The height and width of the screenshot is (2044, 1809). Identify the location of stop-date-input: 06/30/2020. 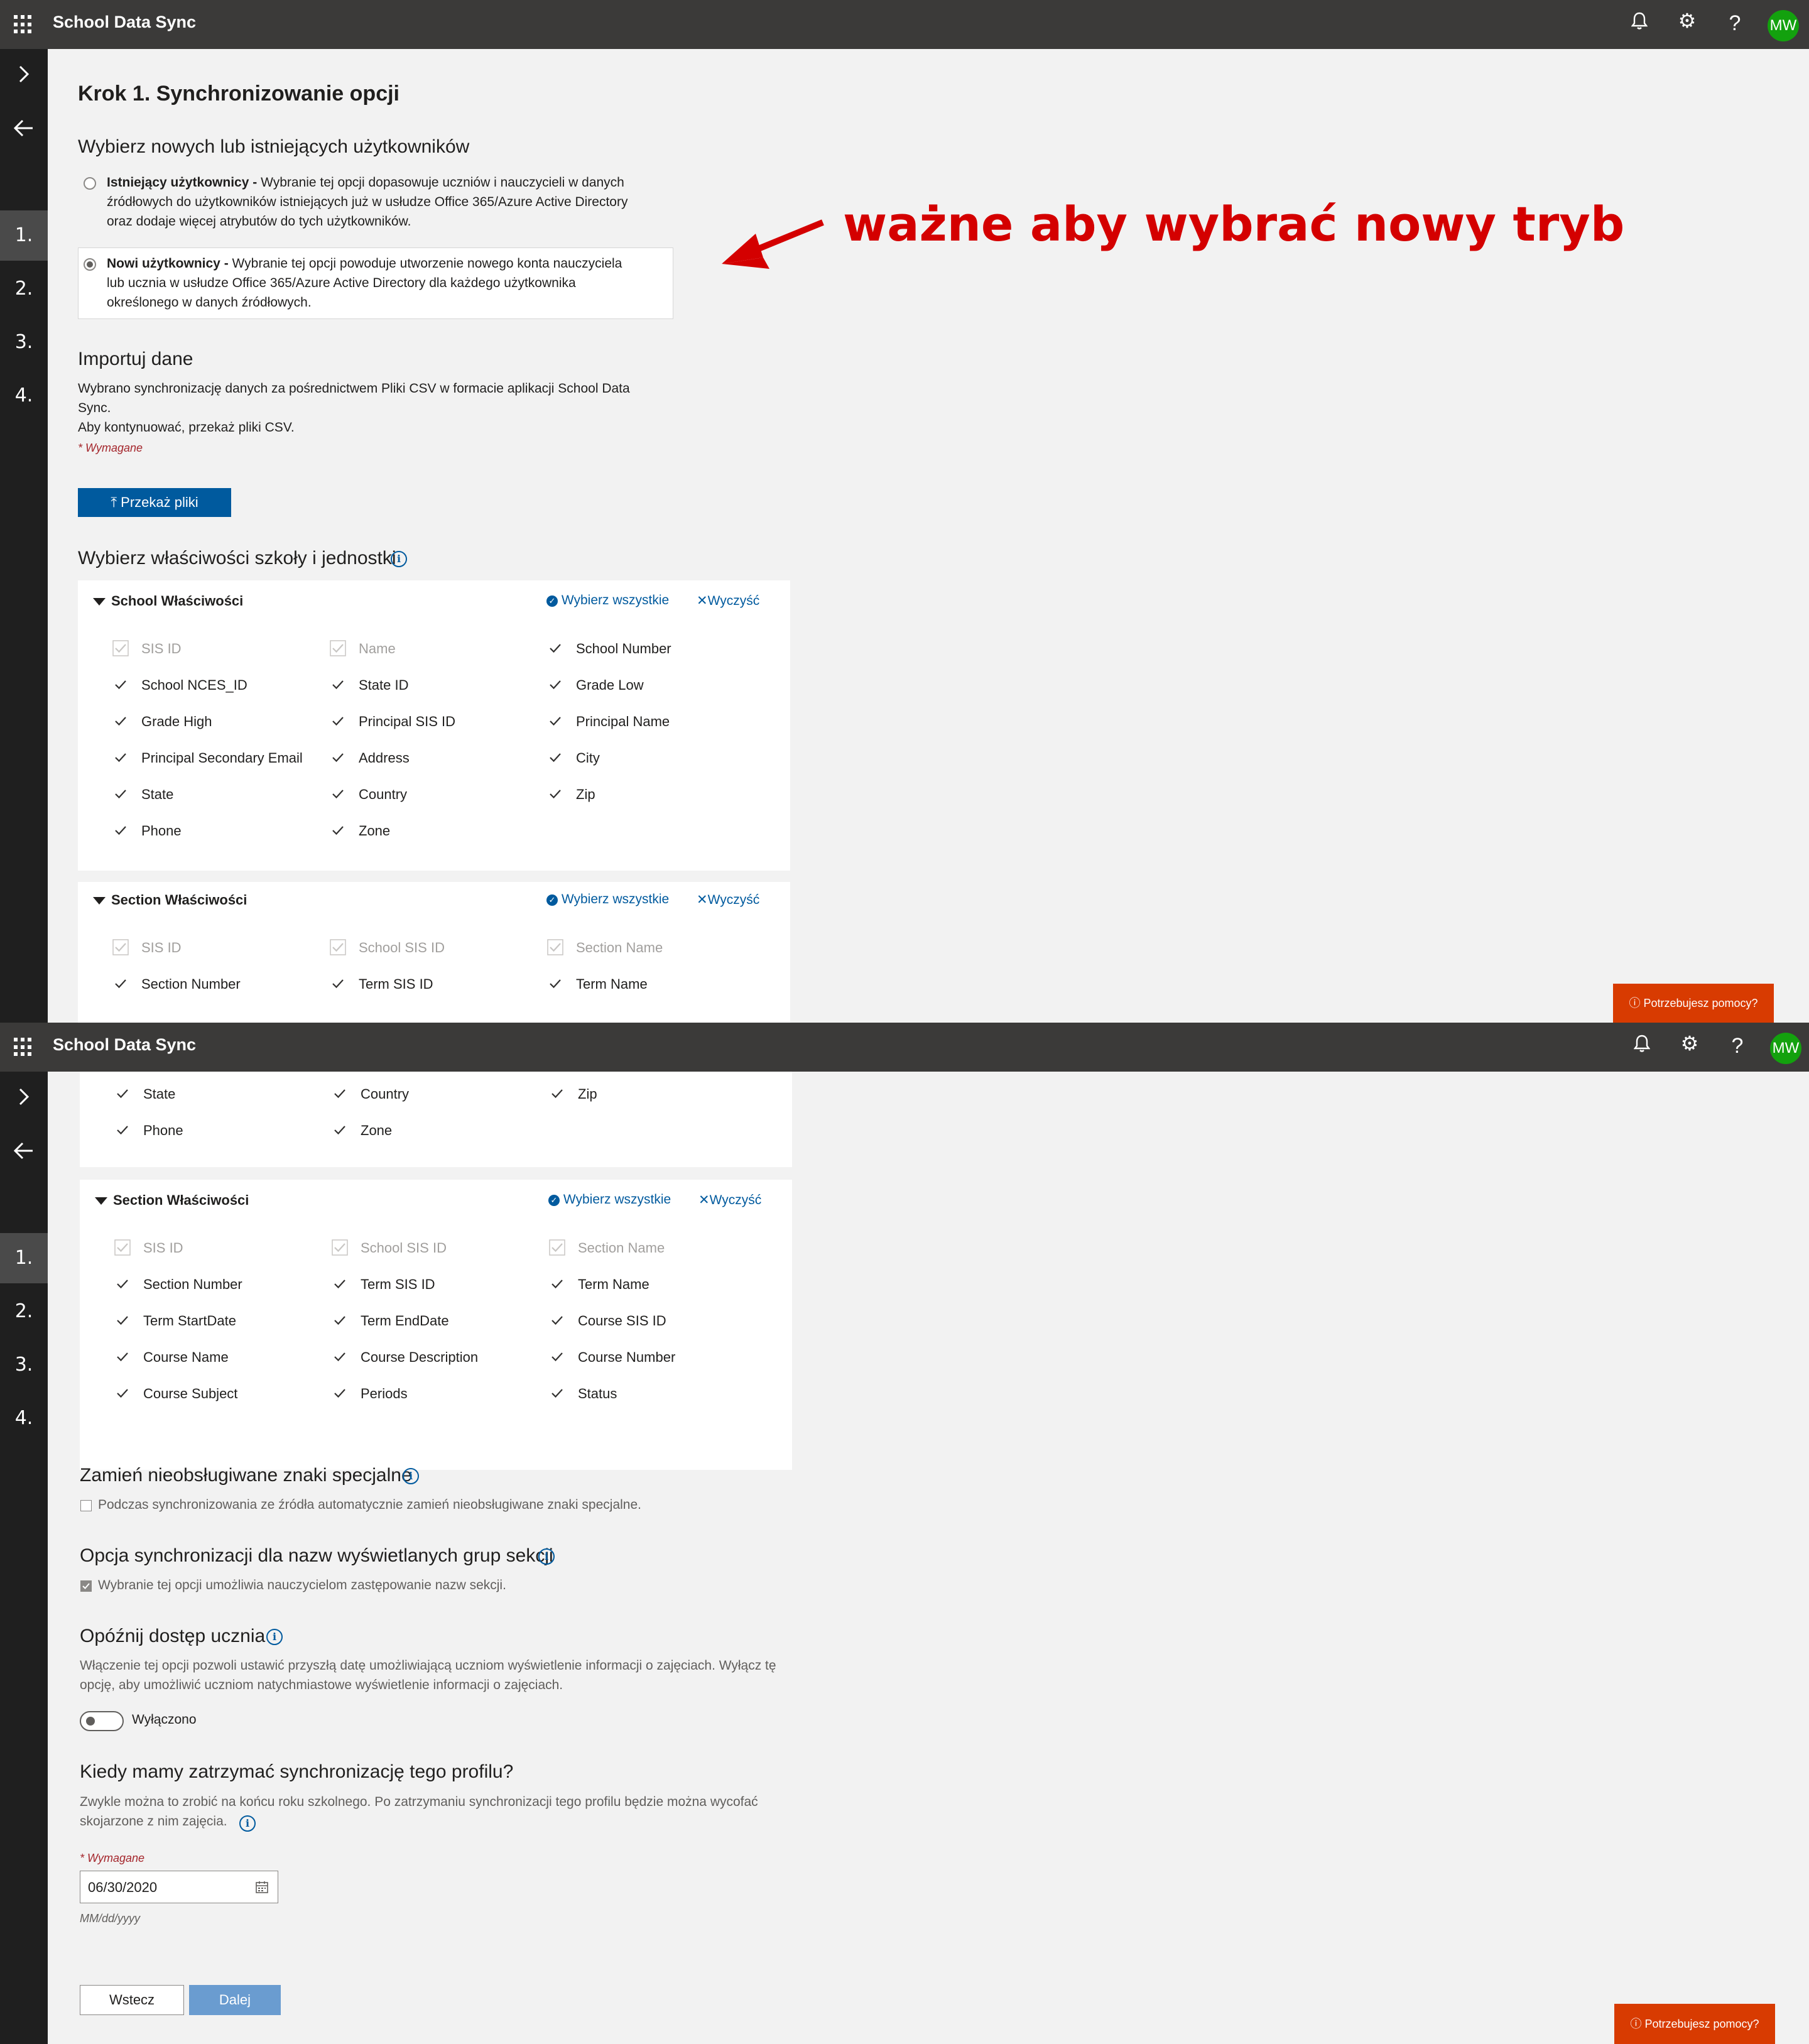
(179, 1887).